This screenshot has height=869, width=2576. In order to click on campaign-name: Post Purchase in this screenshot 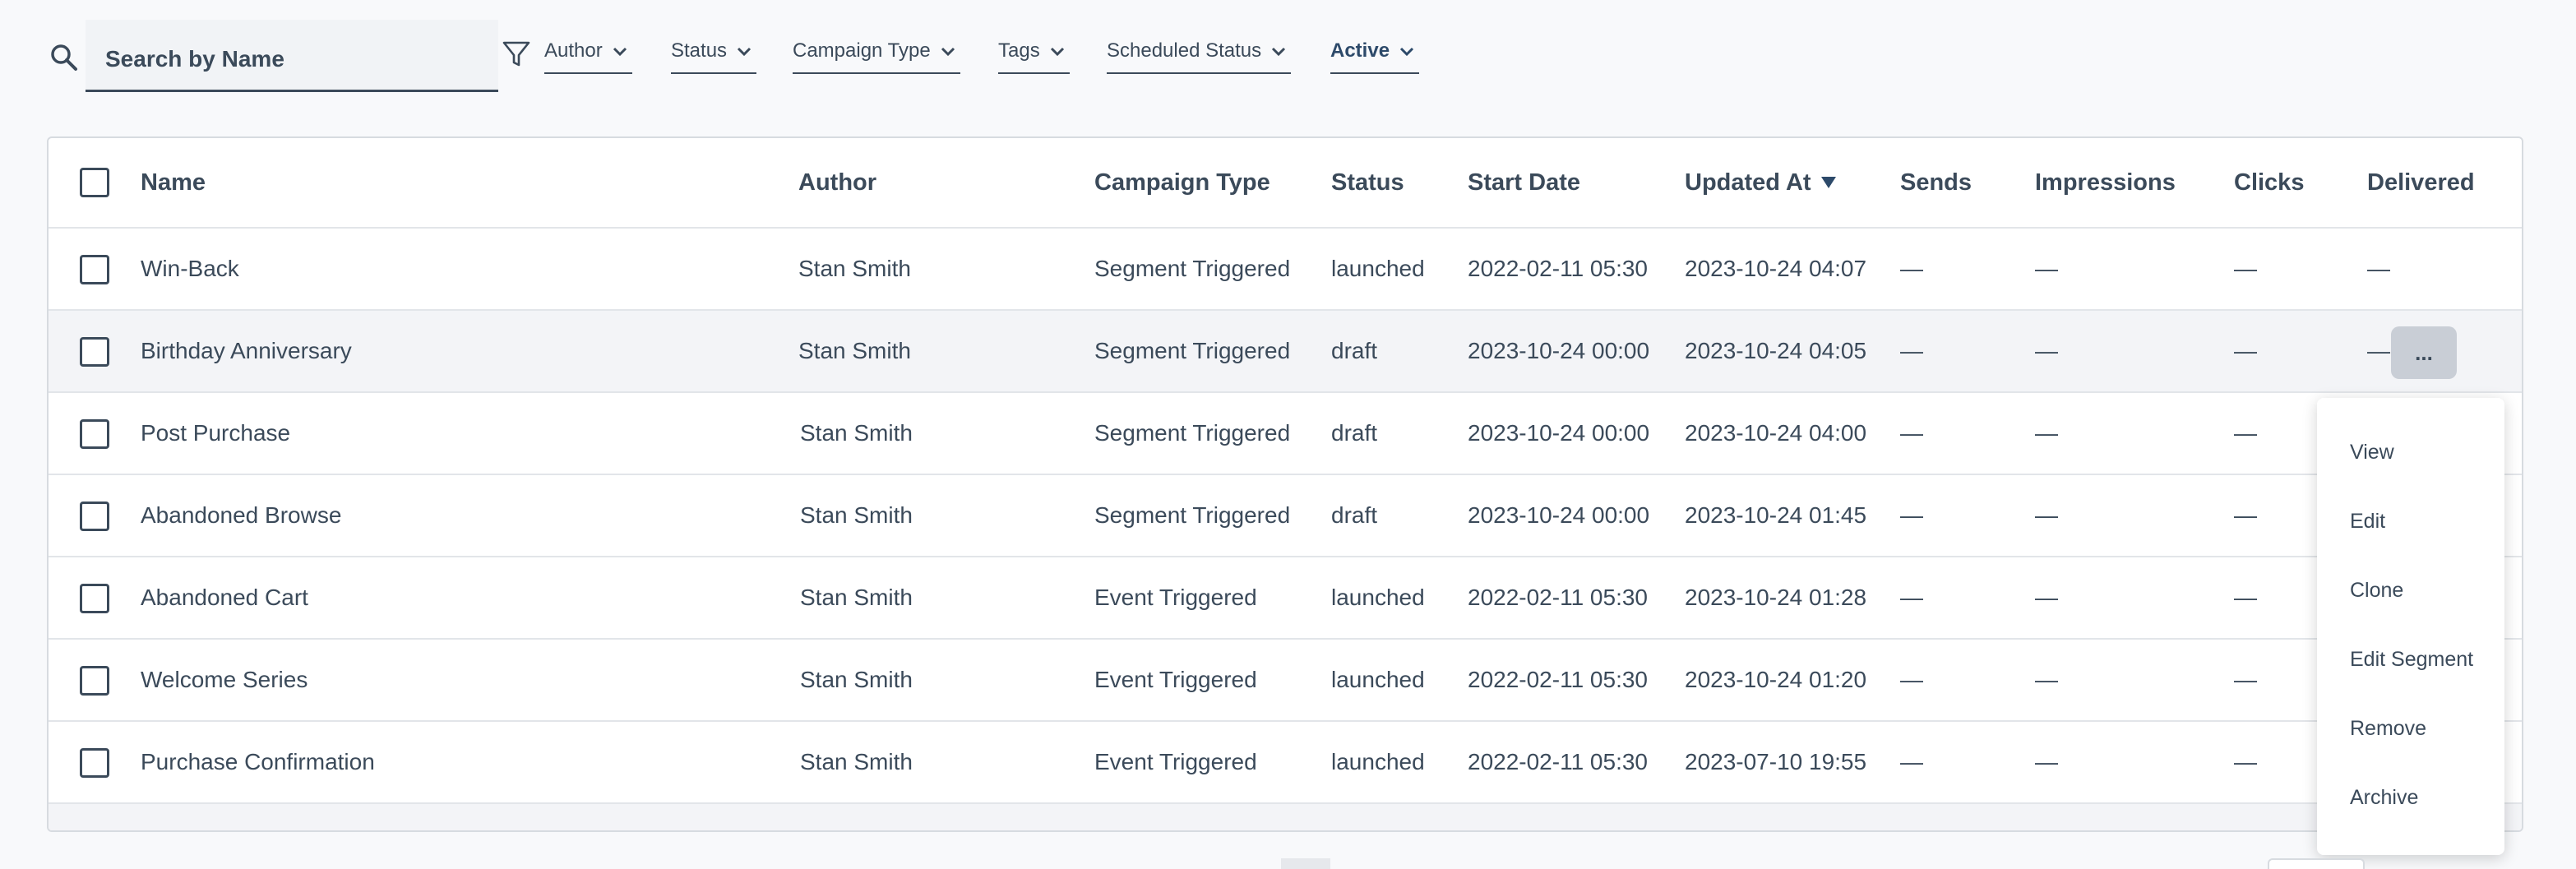, I will do `click(215, 433)`.